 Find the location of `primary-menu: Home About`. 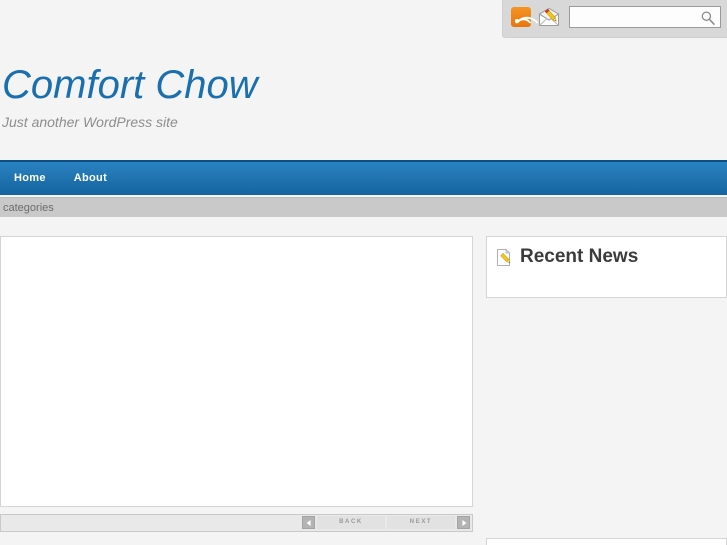

primary-menu: Home About is located at coordinates (363, 178).